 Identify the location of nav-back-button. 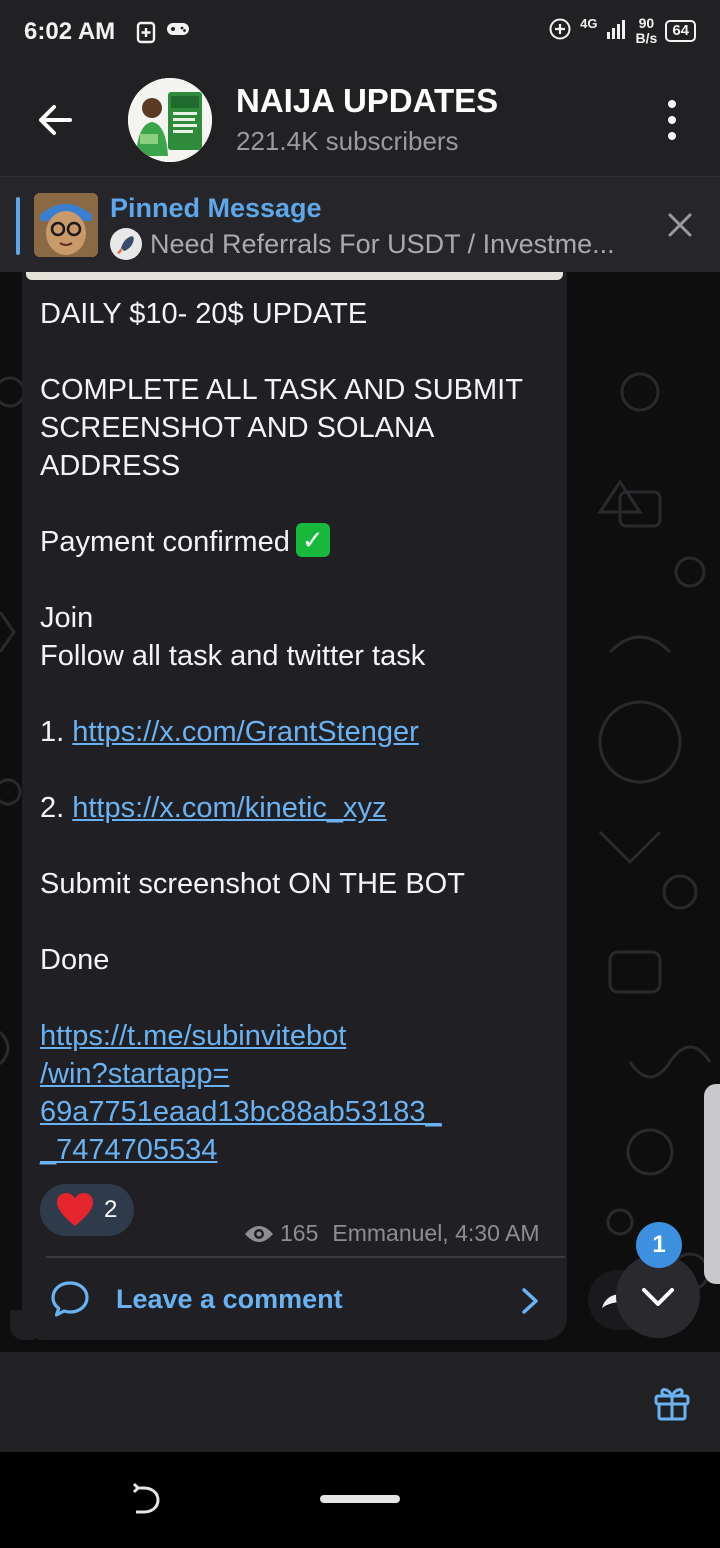
(147, 1499).